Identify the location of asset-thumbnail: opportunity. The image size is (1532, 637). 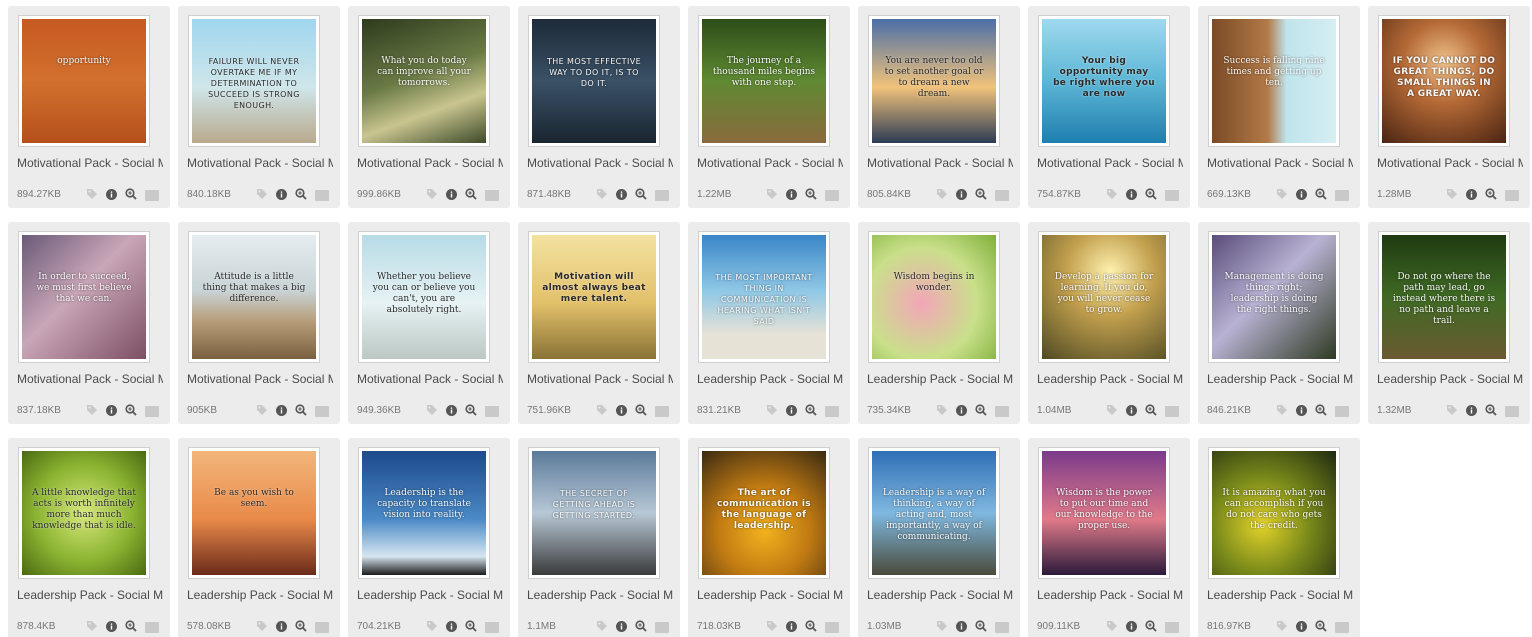
(84, 81).